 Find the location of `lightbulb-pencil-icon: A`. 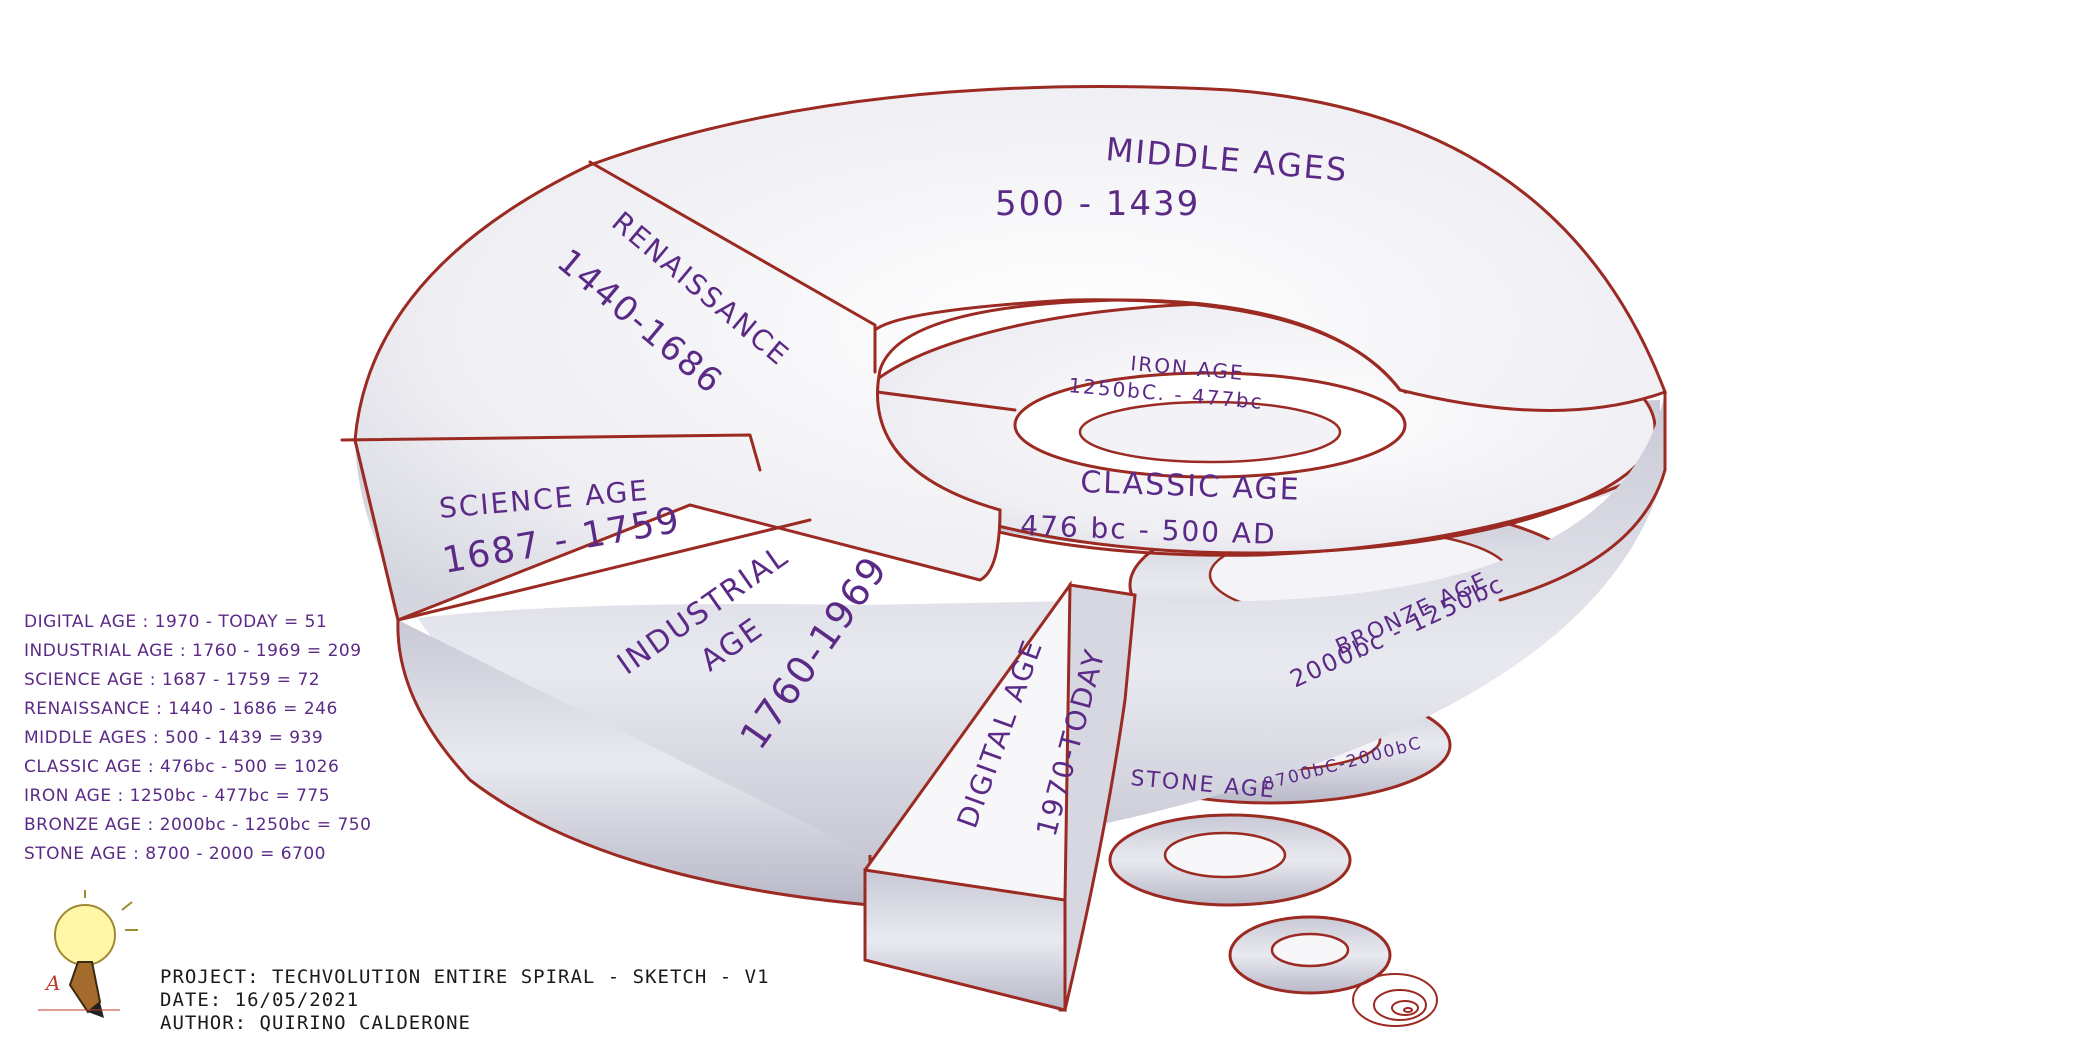

lightbulb-pencil-icon: A is located at coordinates (88, 954).